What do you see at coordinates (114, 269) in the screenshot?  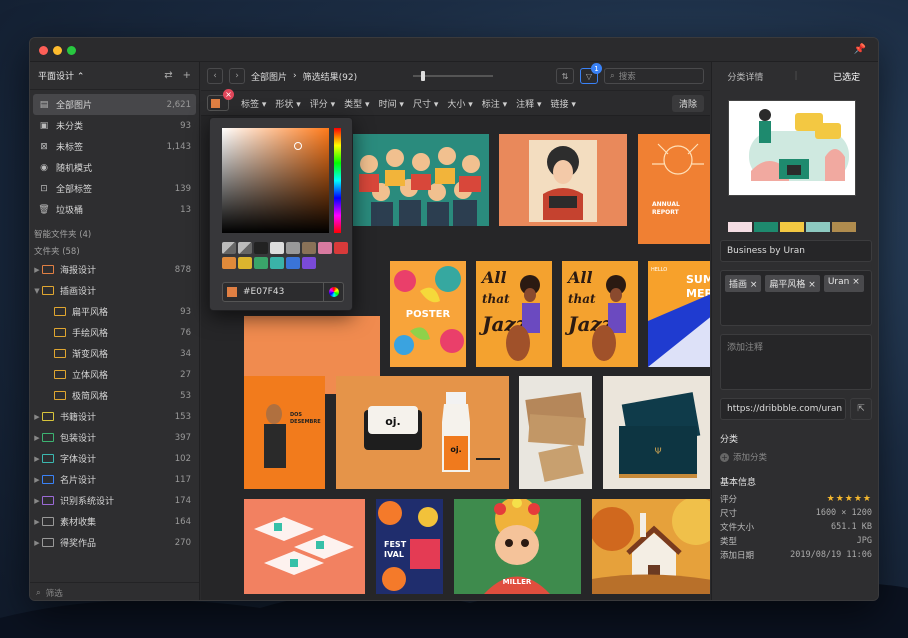 I see `folder-item: ▶ 海报设计 878` at bounding box center [114, 269].